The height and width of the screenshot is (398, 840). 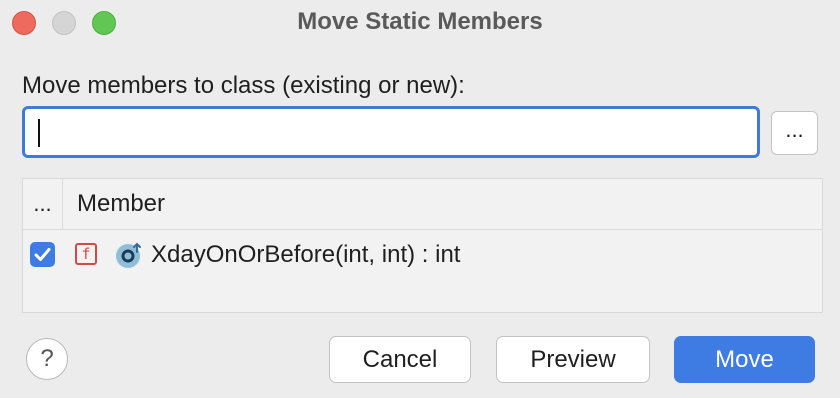 I want to click on member-signature: XdayOnOrBefore(int, int) : int, so click(x=306, y=254).